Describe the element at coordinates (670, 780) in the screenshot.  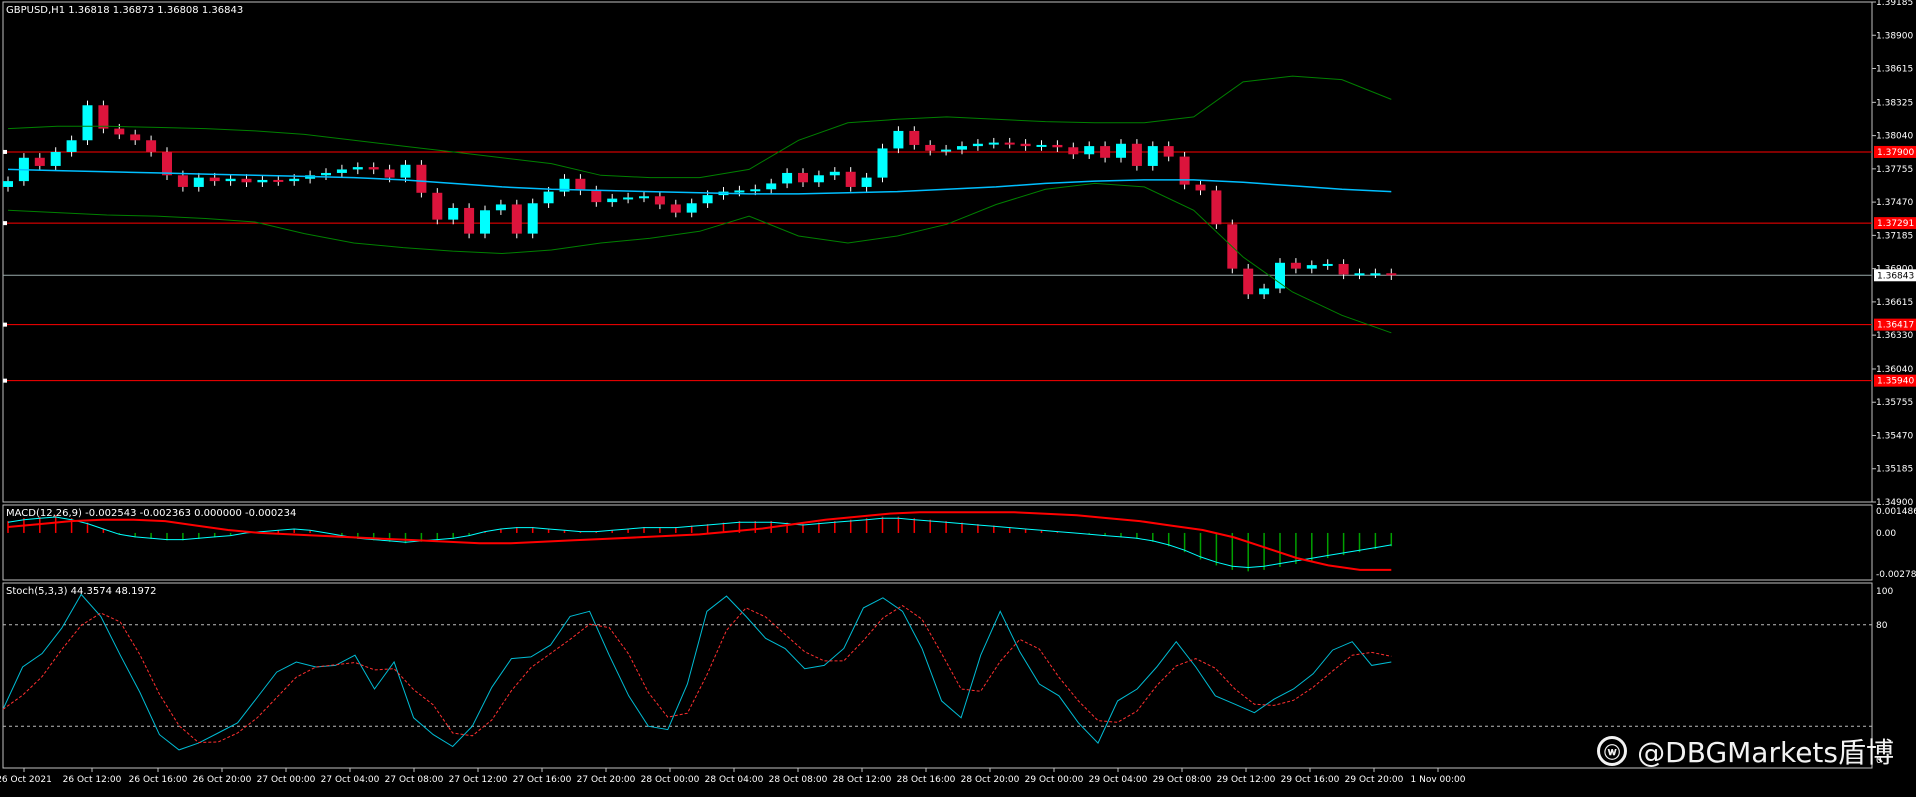
I see `x-tick-label: 28 Oct 00:00` at that location.